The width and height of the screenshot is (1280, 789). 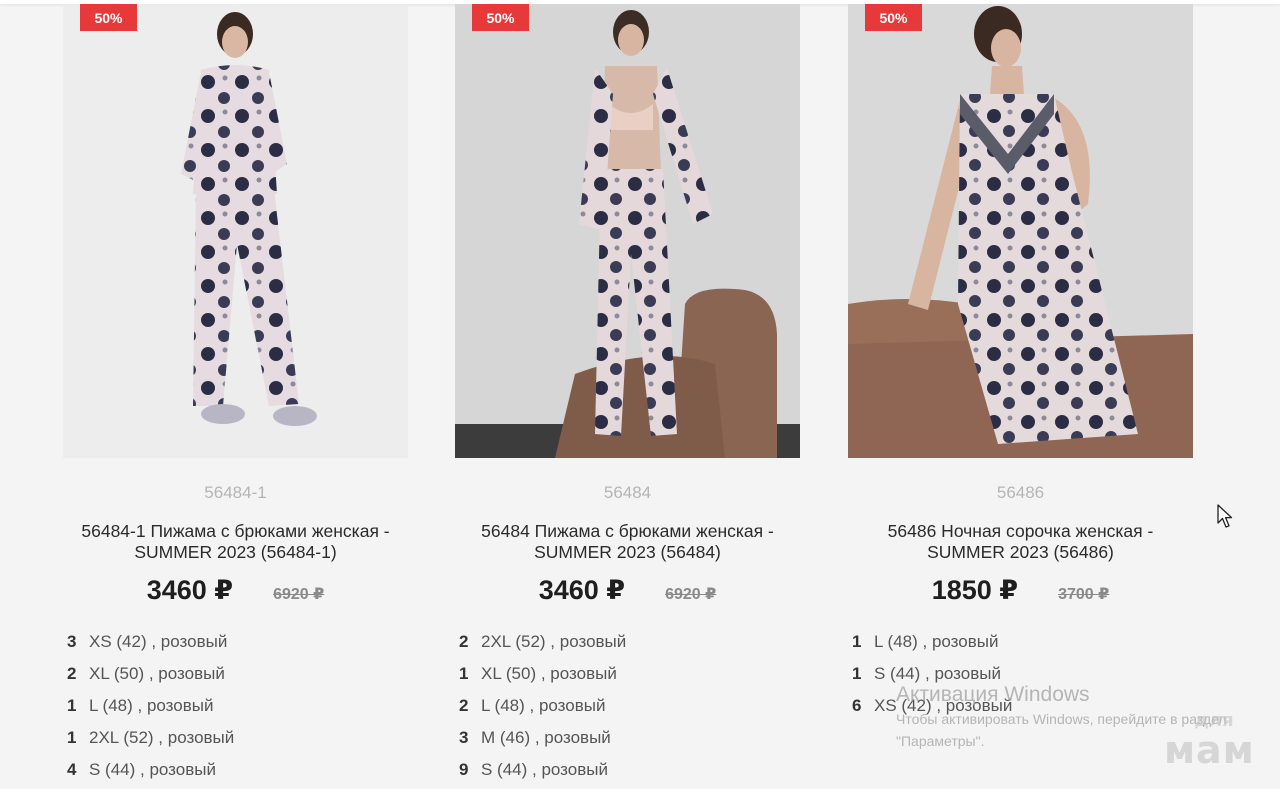 I want to click on mouse-cursor-icon, so click(x=1225, y=516).